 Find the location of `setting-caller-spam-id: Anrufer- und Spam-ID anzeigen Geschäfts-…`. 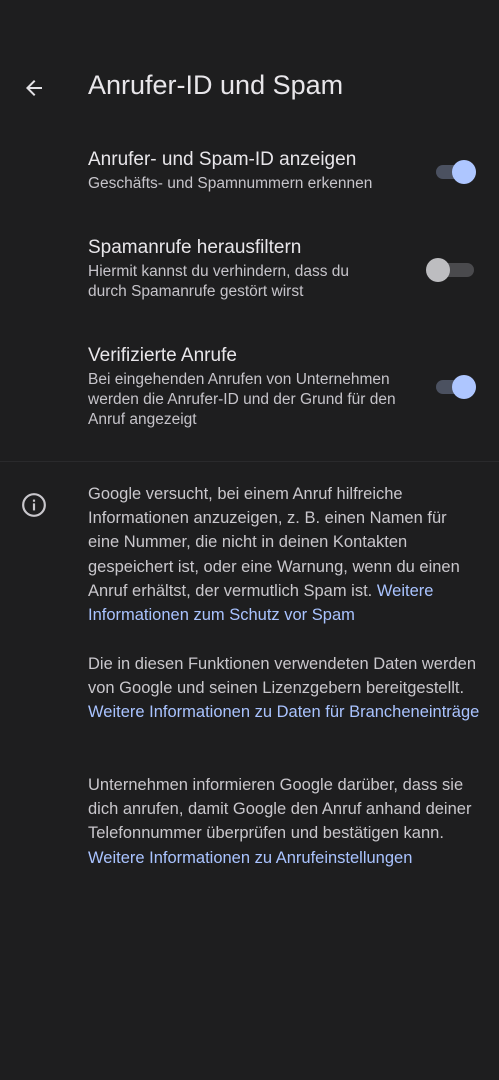

setting-caller-spam-id: Anrufer- und Spam-ID anzeigen Geschäfts-… is located at coordinates (249, 178).